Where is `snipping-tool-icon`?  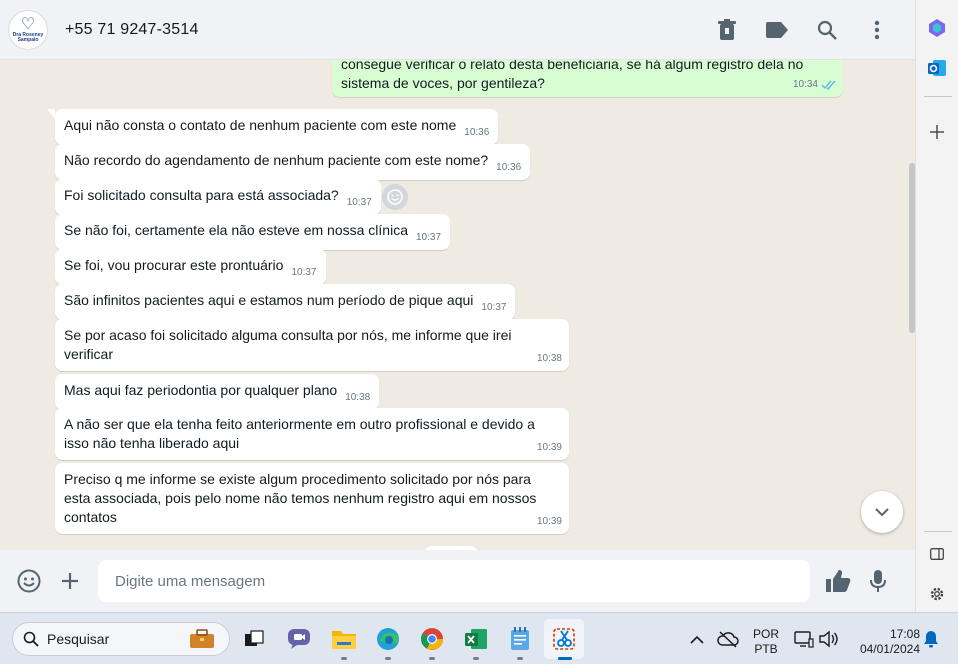
snipping-tool-icon is located at coordinates (564, 639).